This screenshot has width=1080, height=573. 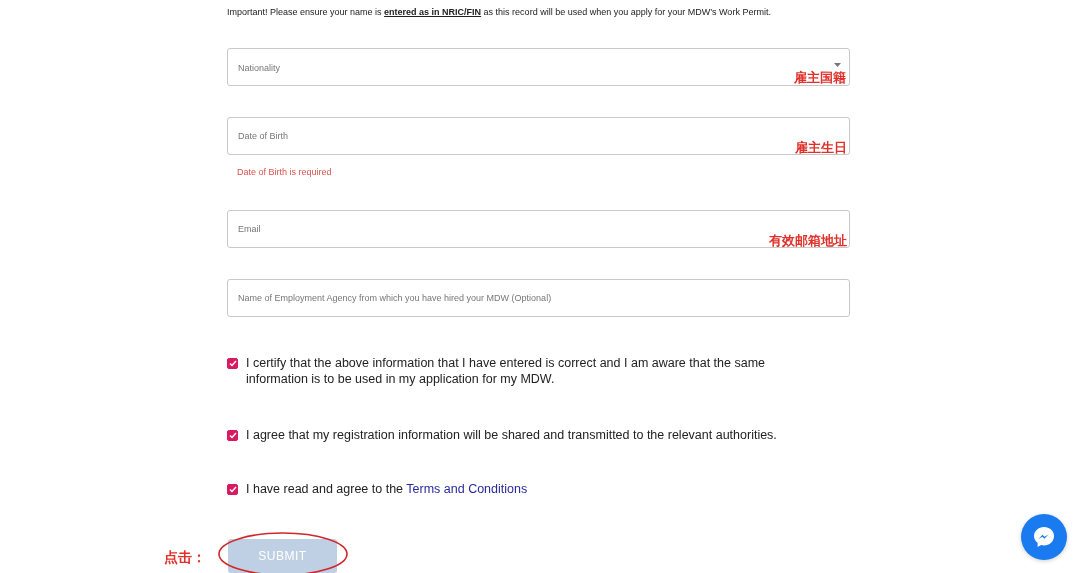 What do you see at coordinates (499, 12) in the screenshot?
I see `notice-text: Important! Please ensure your name is entered as in NRIC/FIN as this record will be used when you apply for your MDW’s Work Permit.` at bounding box center [499, 12].